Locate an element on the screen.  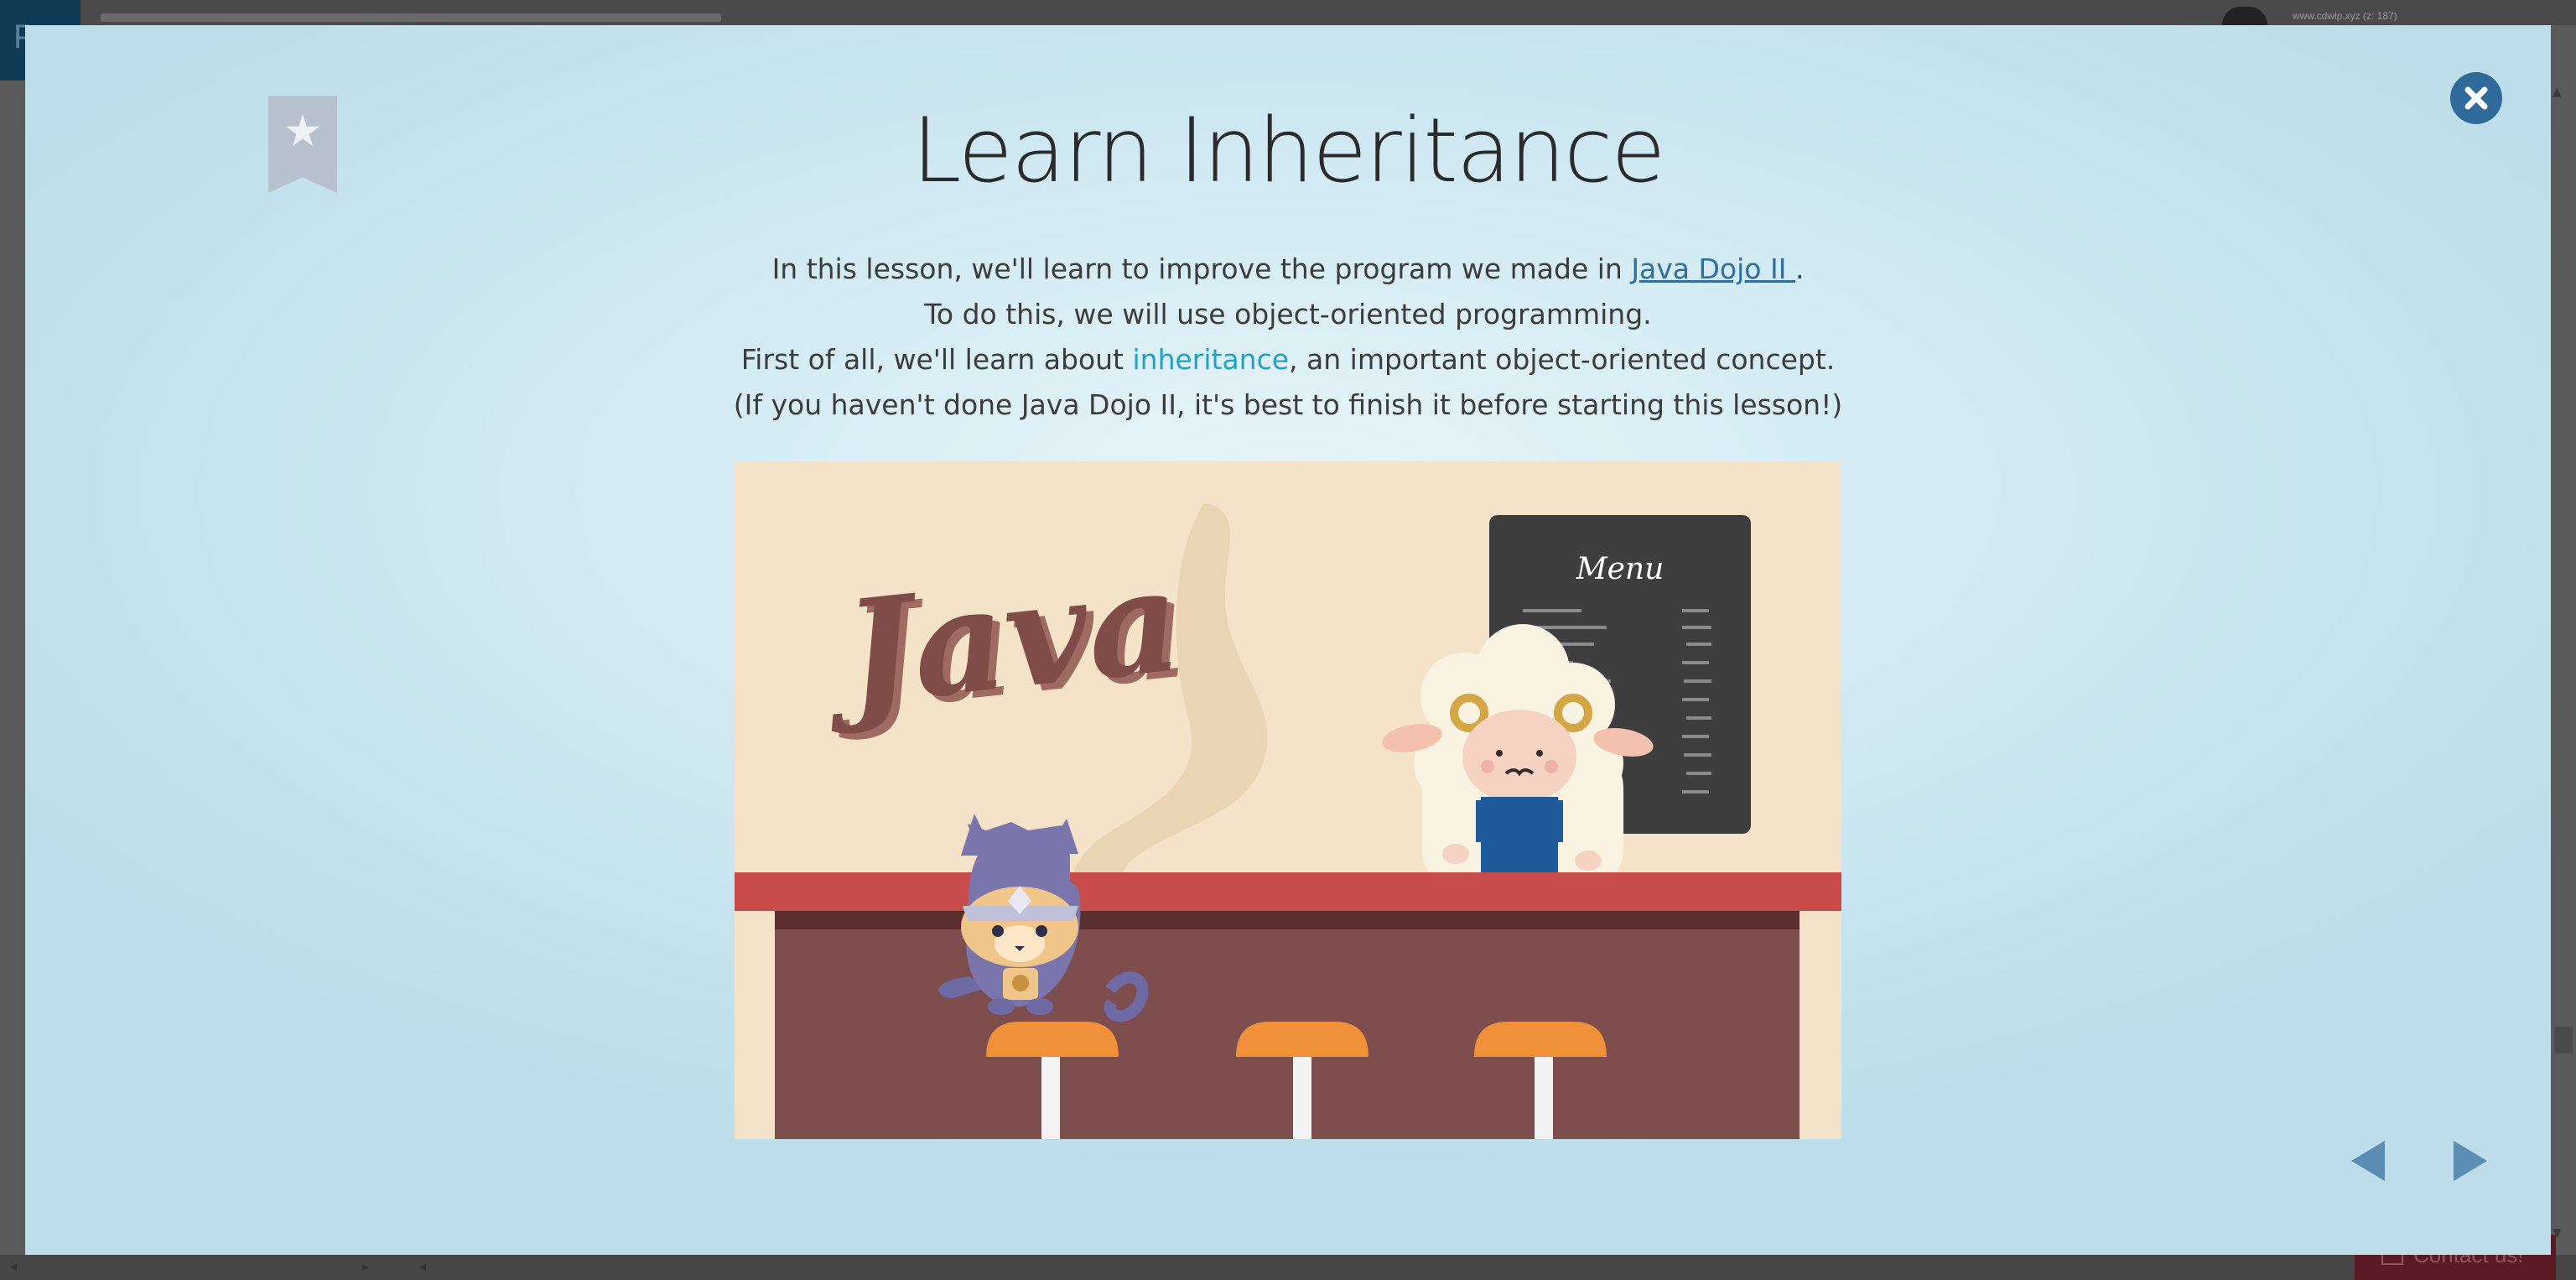
lesson-title: Learn Inheritance is located at coordinates (1288, 150).